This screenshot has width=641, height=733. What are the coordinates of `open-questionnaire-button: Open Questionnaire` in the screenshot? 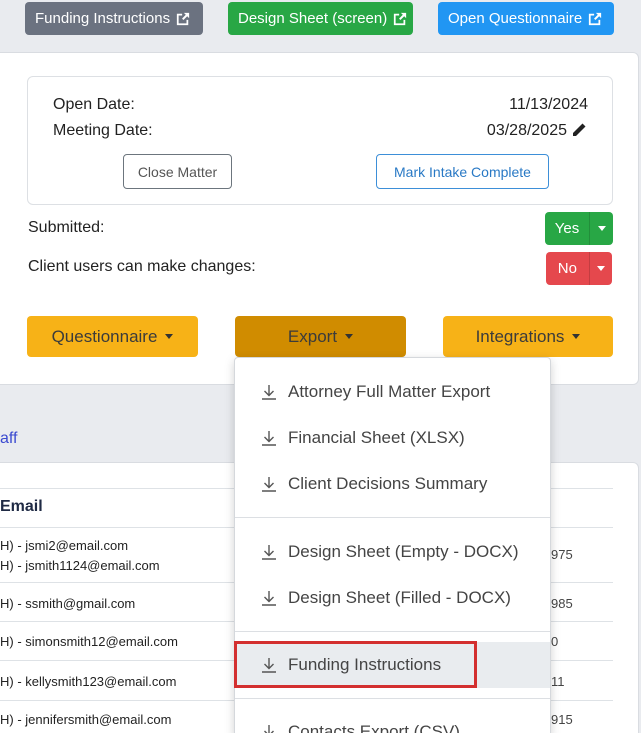 It's located at (526, 18).